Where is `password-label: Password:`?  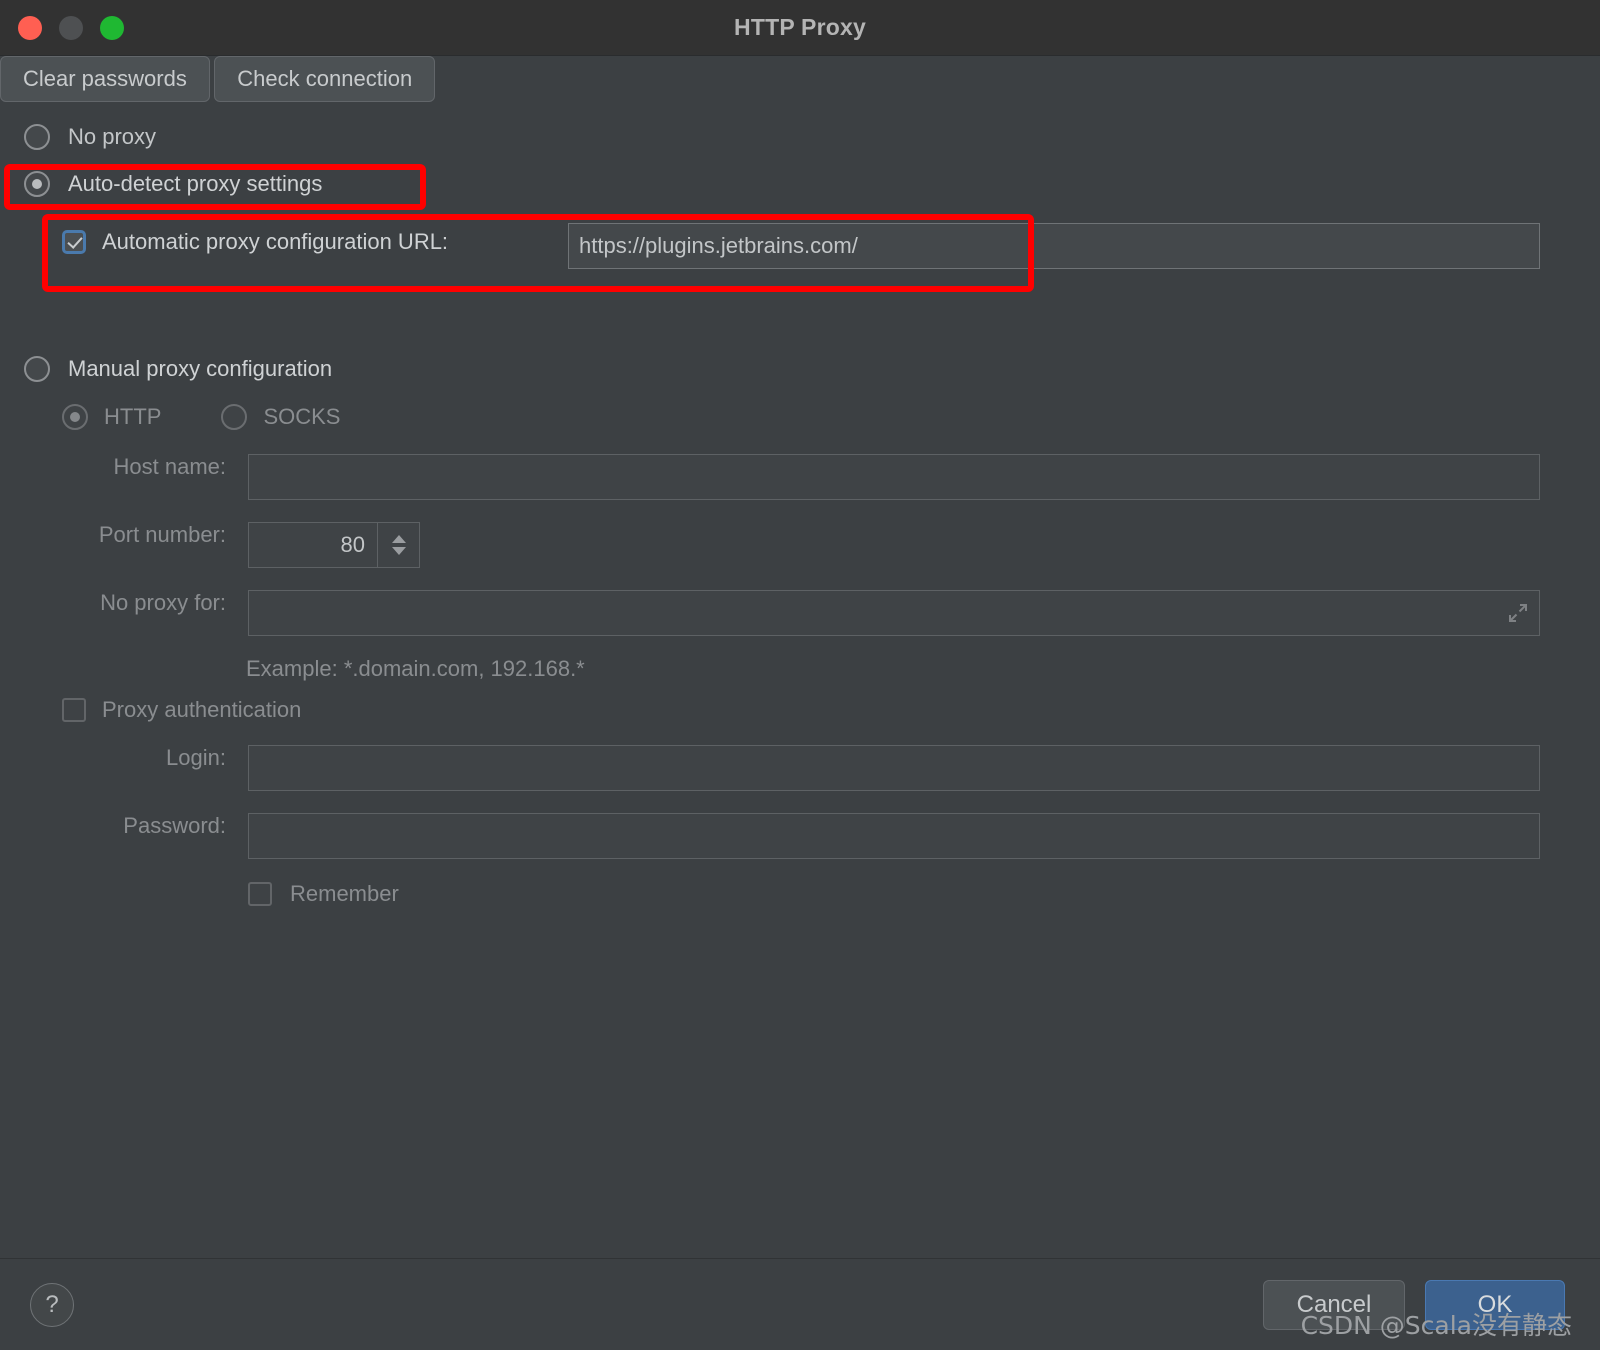 password-label: Password: is located at coordinates (174, 825).